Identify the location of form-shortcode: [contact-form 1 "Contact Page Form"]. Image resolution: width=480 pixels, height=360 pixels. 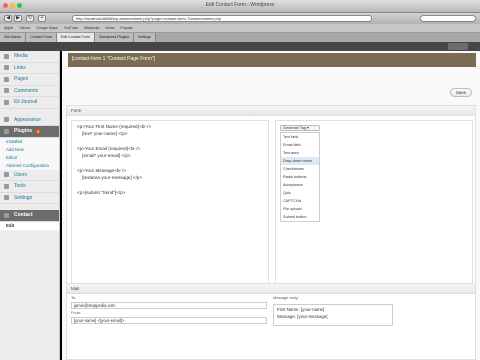
(272, 60).